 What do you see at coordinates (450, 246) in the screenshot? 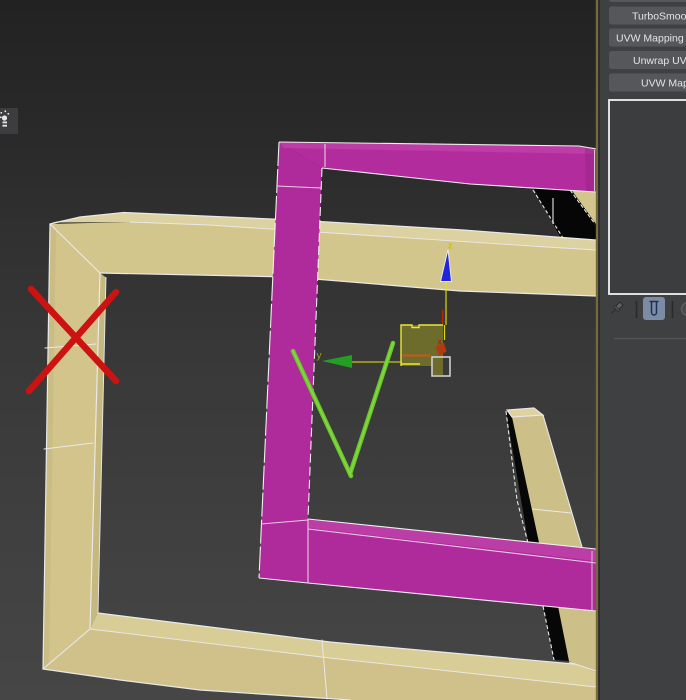
I see `svg-text: z` at bounding box center [450, 246].